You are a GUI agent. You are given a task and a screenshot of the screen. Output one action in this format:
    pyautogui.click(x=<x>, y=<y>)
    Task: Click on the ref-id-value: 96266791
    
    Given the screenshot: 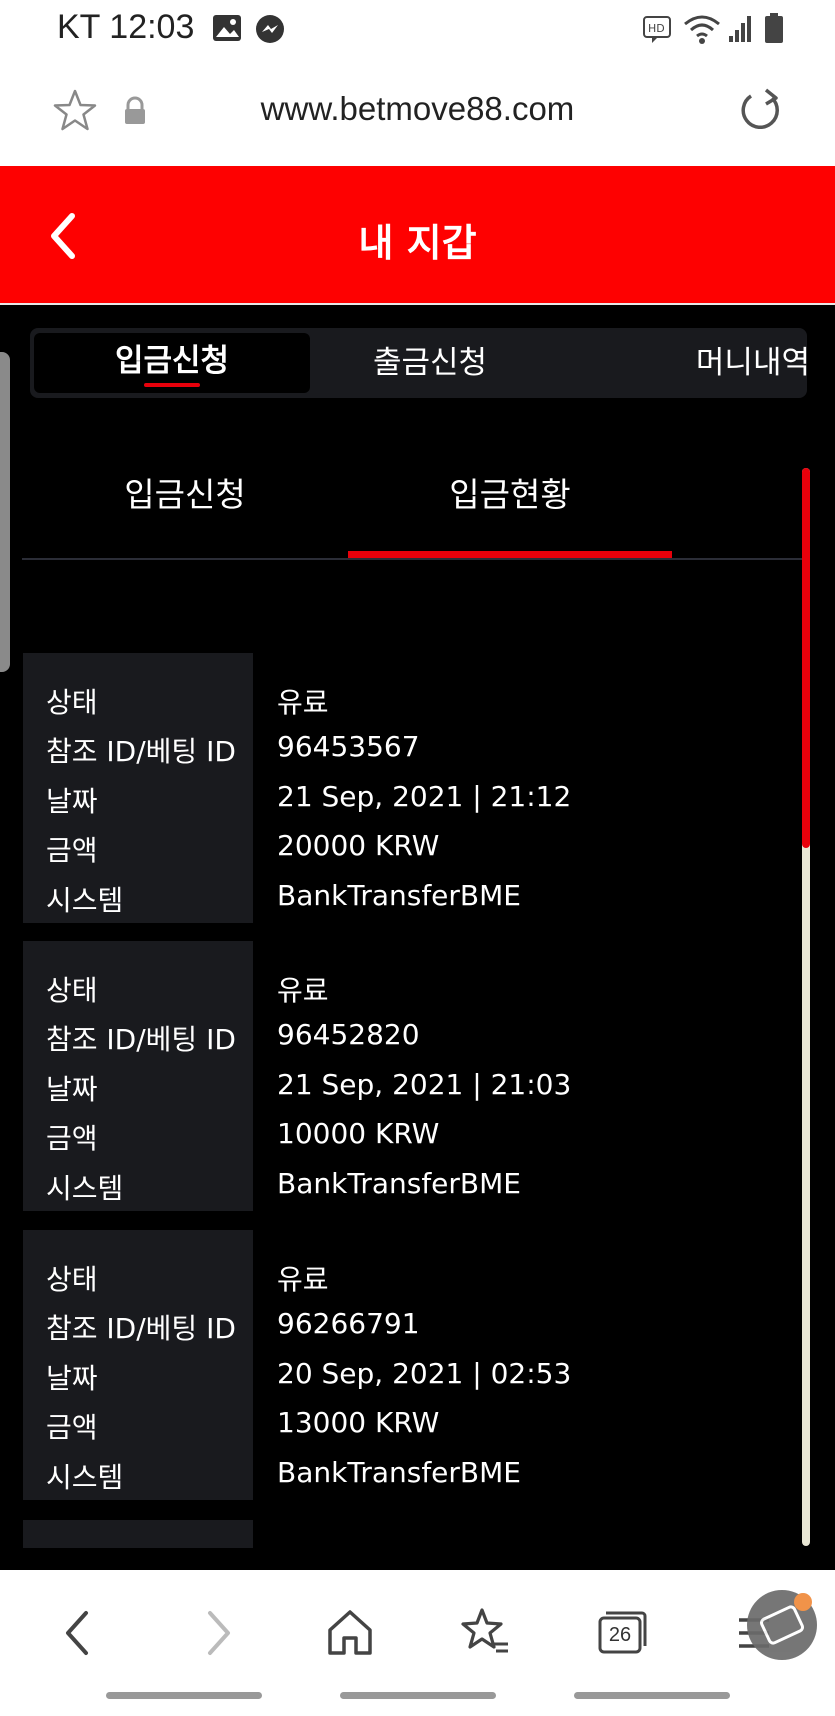 What is the action you would take?
    pyautogui.click(x=348, y=1323)
    